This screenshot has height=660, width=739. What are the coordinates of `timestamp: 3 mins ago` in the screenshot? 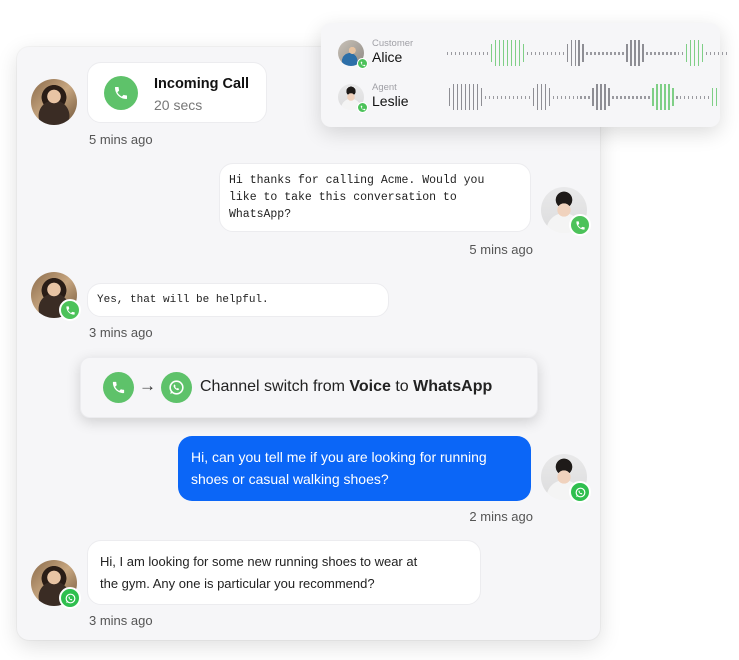 It's located at (121, 332).